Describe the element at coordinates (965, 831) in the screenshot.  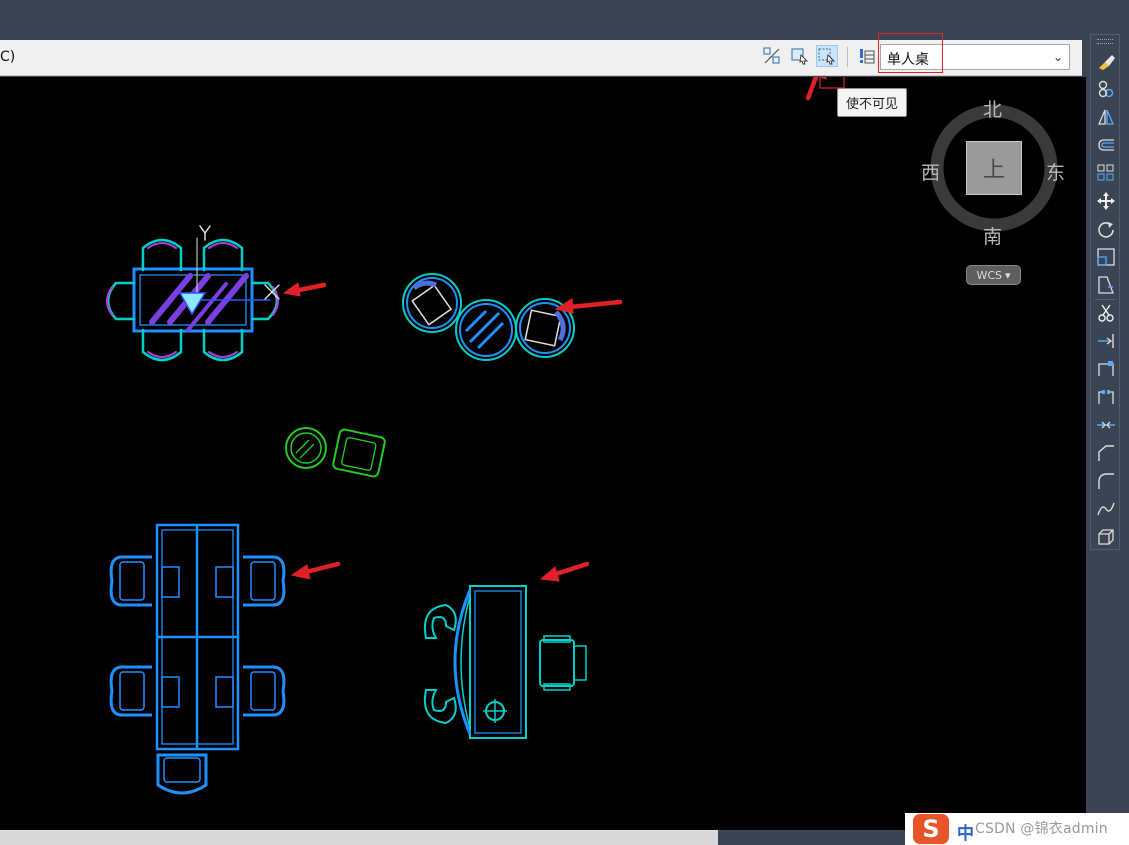
I see `ime-mode-indicator: 中` at that location.